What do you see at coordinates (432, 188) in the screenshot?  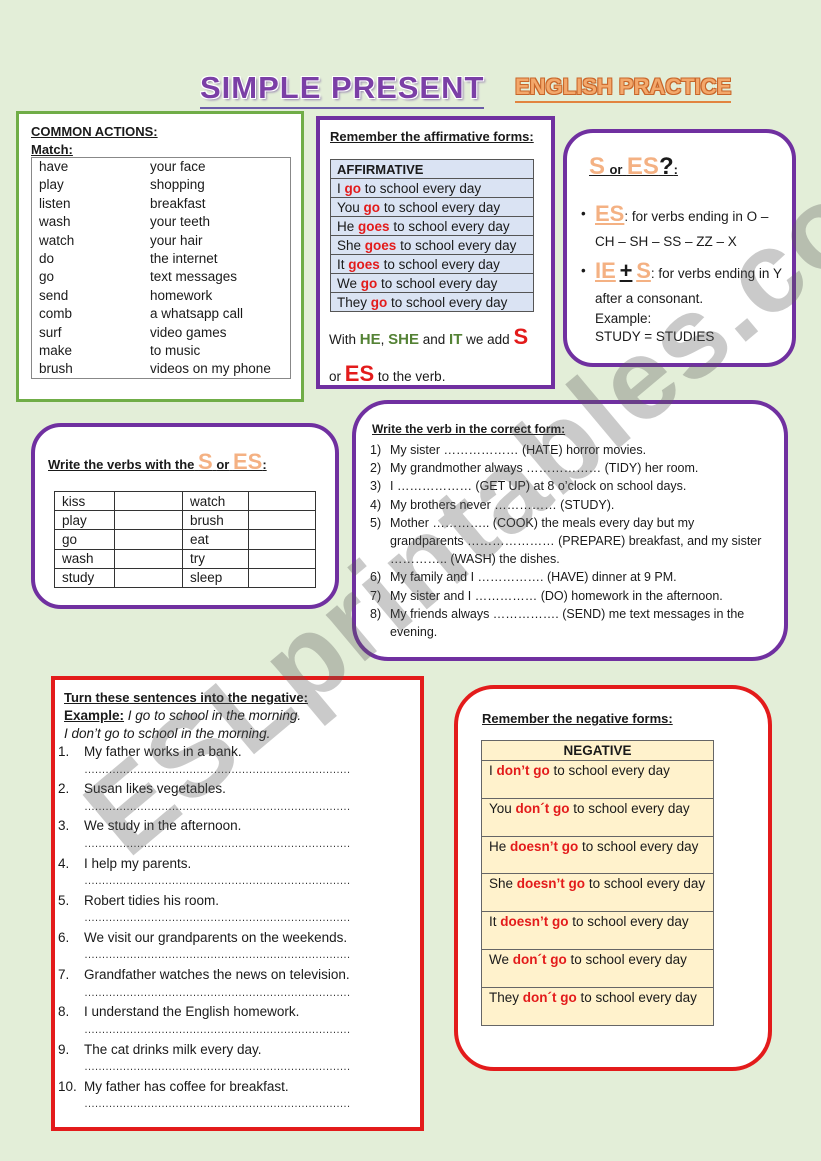 I see `affirmative-row: I go to school every day` at bounding box center [432, 188].